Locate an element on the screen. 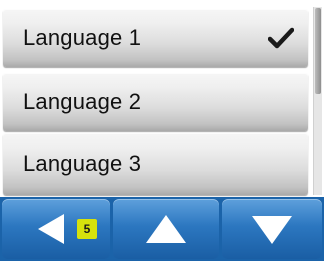  down-triangle-icon is located at coordinates (272, 230).